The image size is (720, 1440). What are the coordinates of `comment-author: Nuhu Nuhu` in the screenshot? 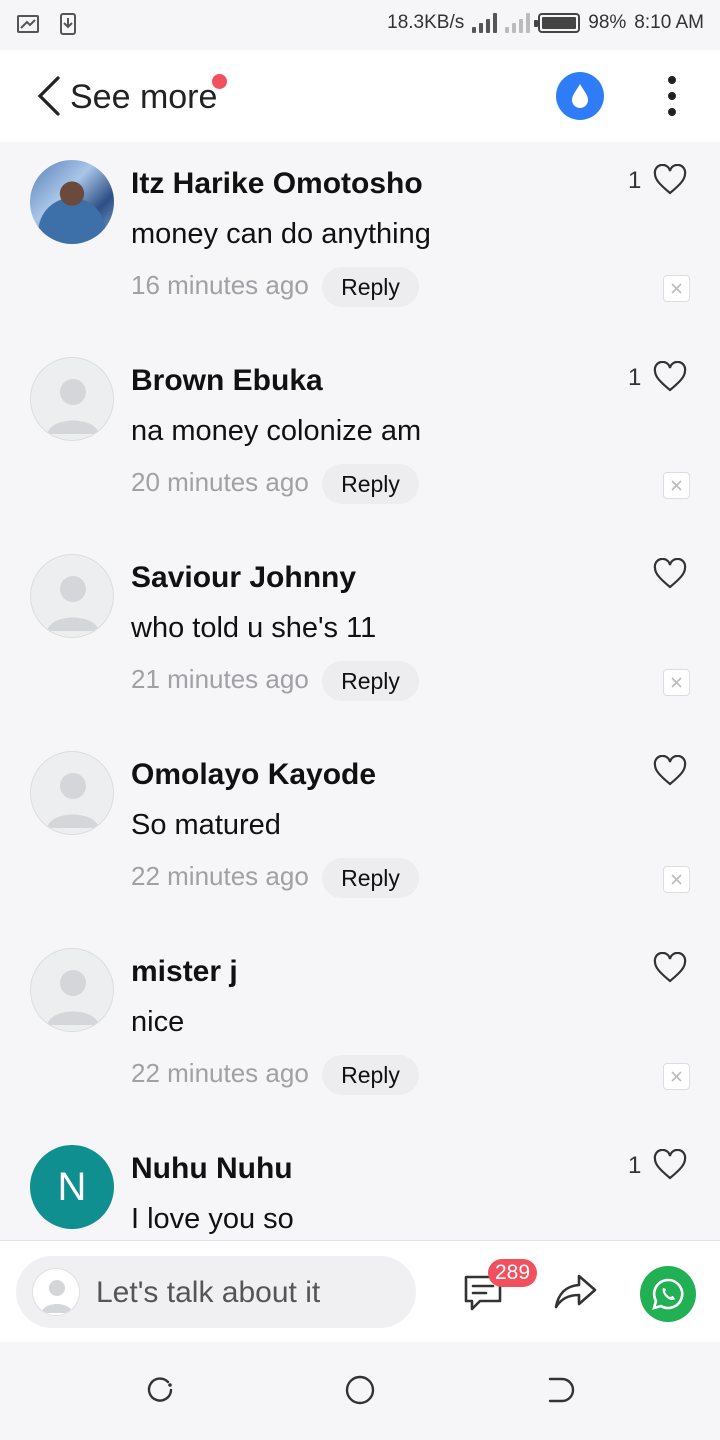 It's located at (212, 1169).